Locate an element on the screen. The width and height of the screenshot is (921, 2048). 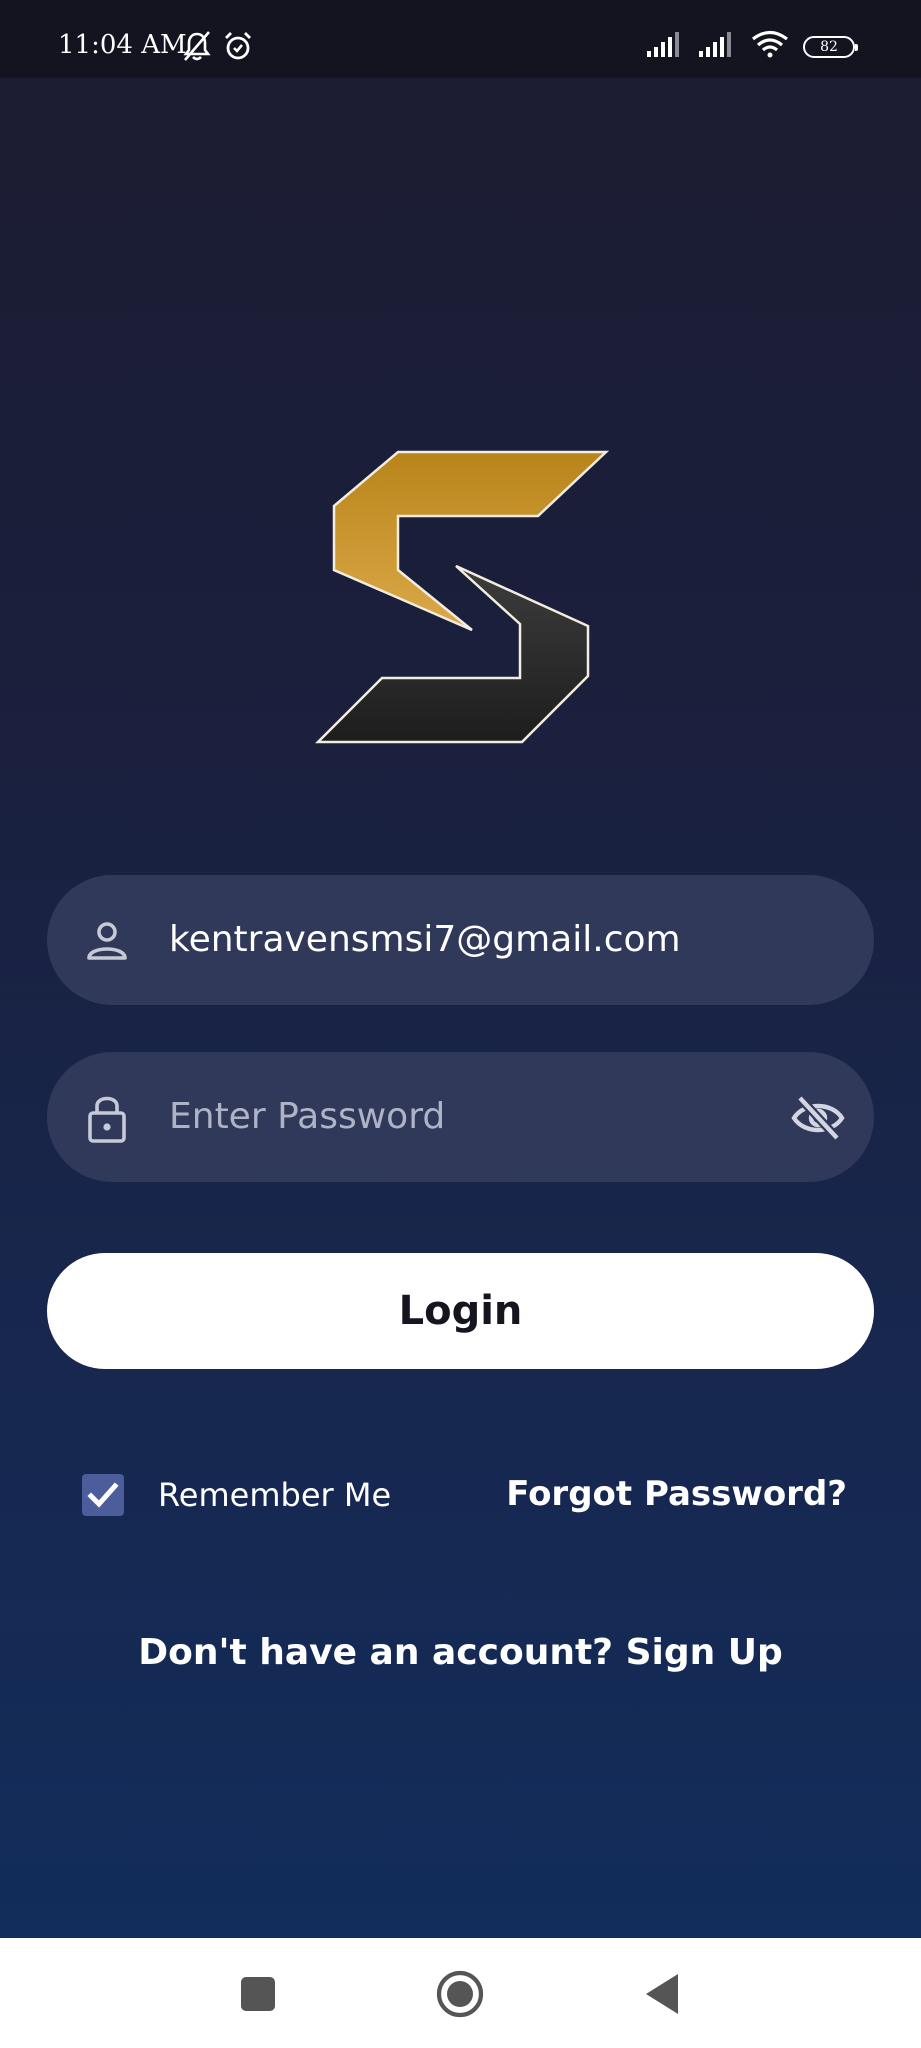
status-time: 11:04 AM is located at coordinates (122, 45).